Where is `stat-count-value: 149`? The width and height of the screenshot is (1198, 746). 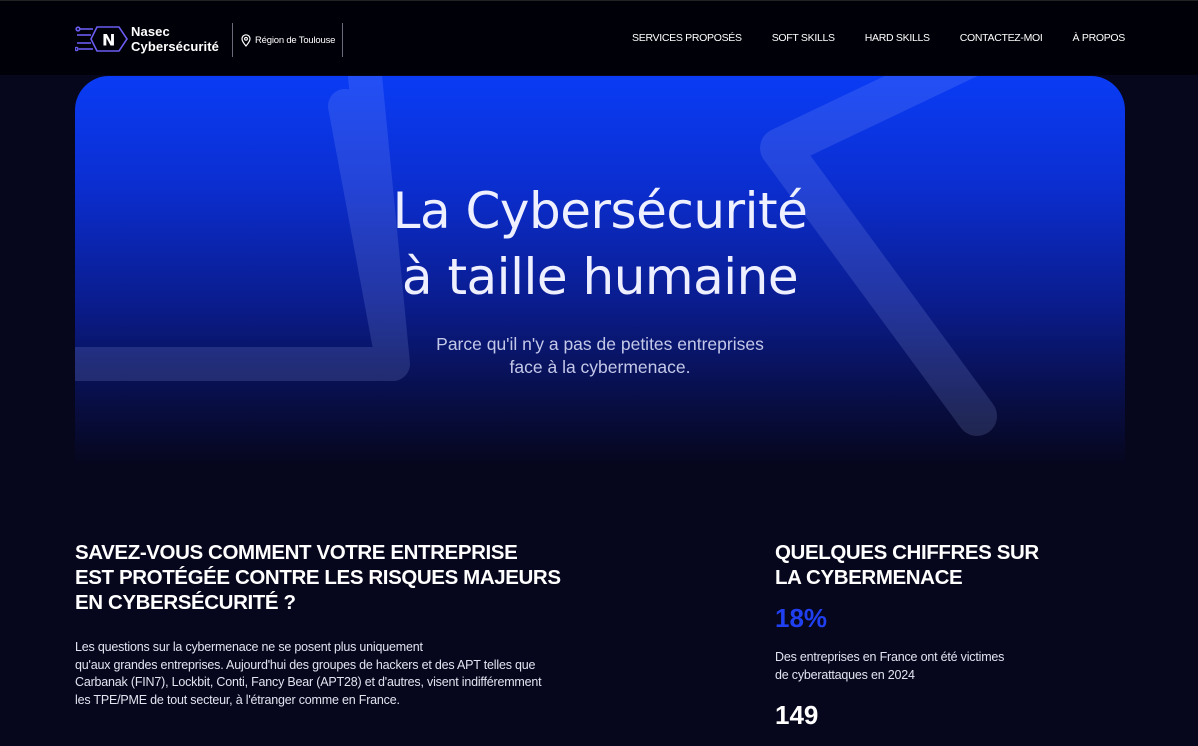 stat-count-value: 149 is located at coordinates (797, 715).